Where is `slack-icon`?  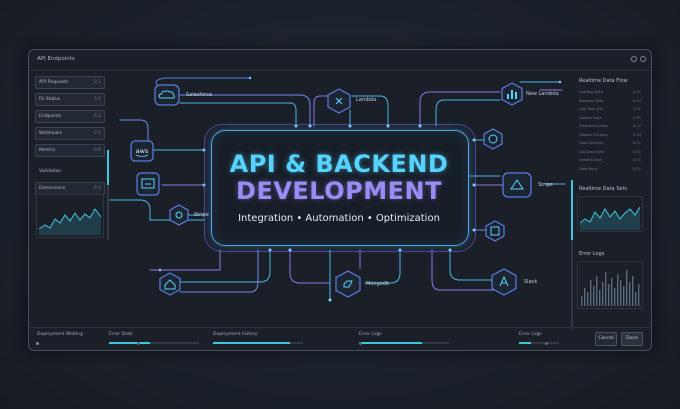
slack-icon is located at coordinates (504, 282).